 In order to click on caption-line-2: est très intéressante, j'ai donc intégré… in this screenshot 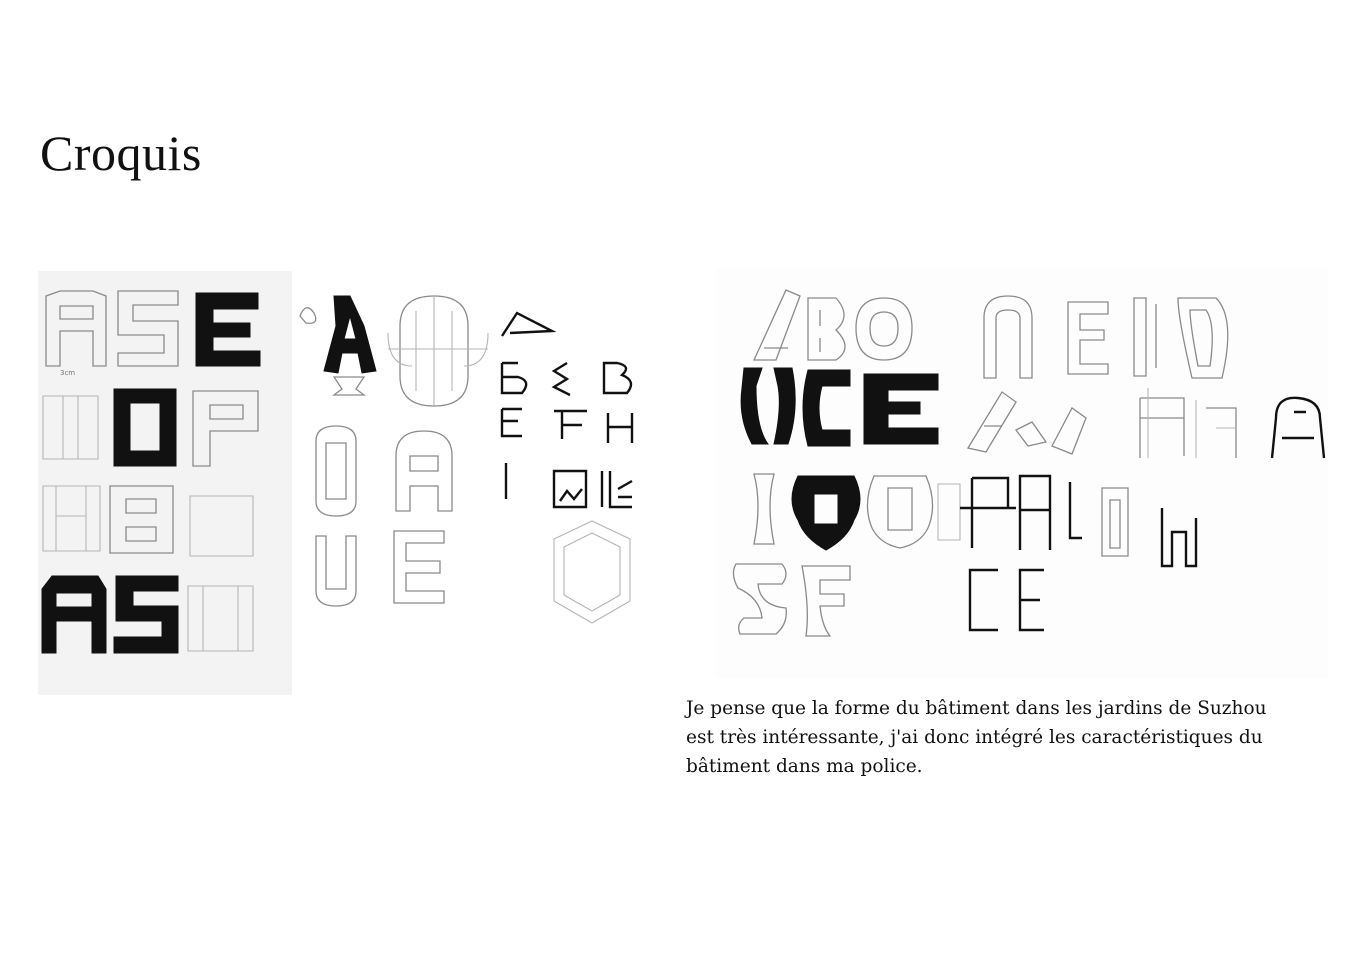, I will do `click(974, 737)`.